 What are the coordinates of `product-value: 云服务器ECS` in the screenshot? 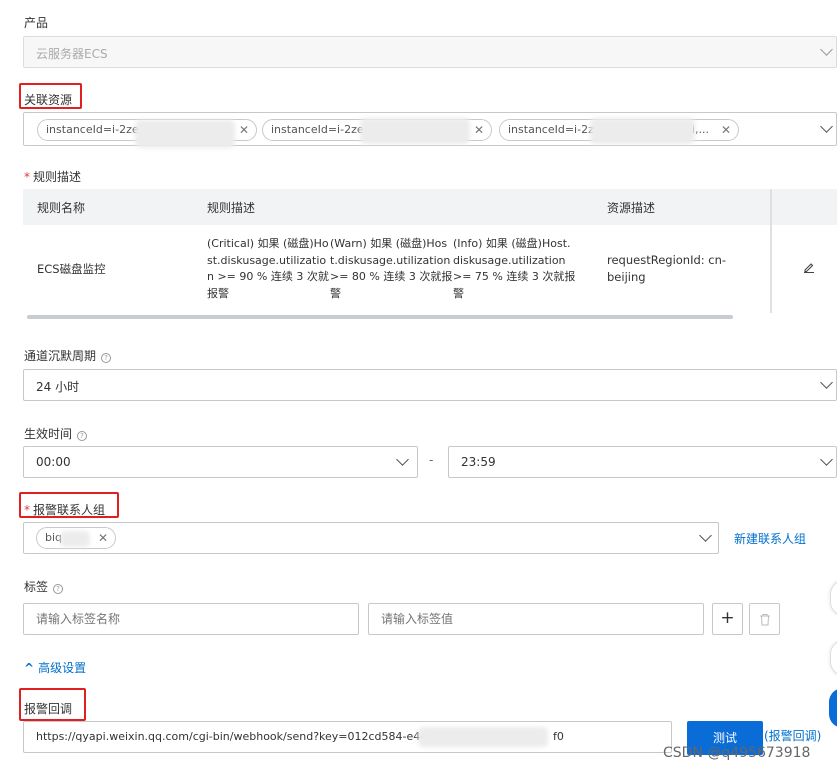 It's located at (72, 54).